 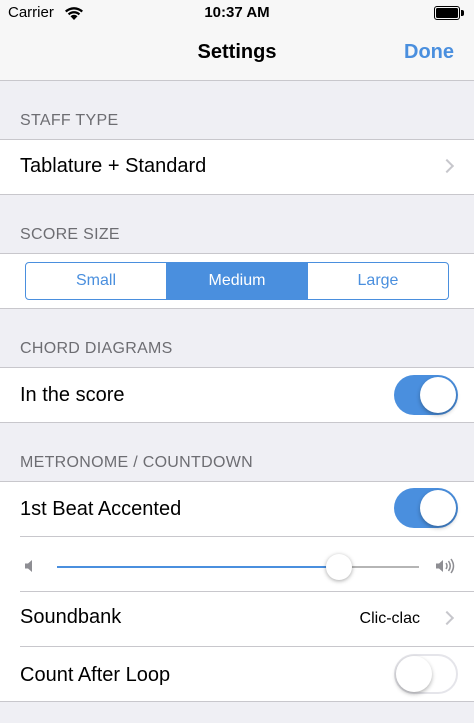 I want to click on section-header-metronome: METRONOME / COUNTDOWN, so click(x=136, y=462).